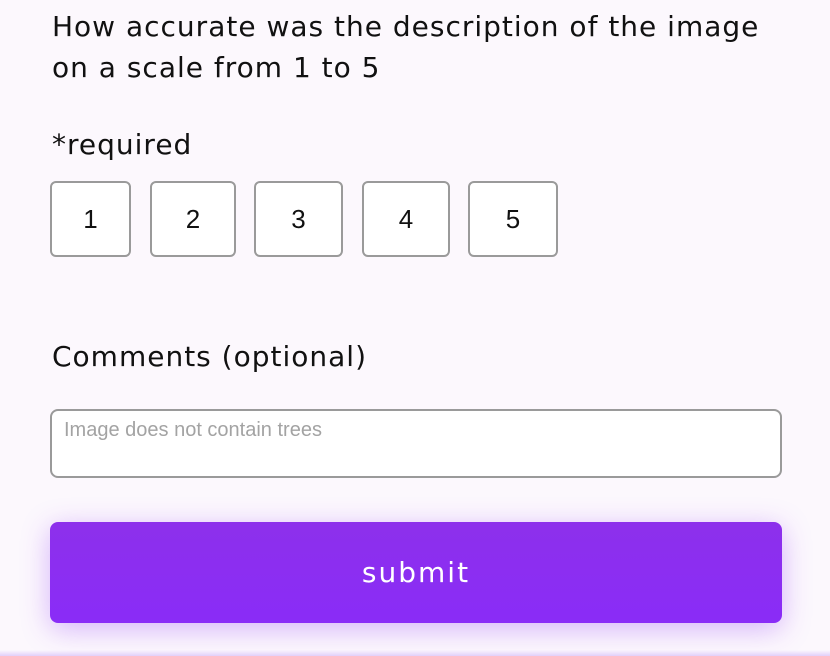 The height and width of the screenshot is (656, 830). Describe the element at coordinates (122, 144) in the screenshot. I see `required-label: *required` at that location.